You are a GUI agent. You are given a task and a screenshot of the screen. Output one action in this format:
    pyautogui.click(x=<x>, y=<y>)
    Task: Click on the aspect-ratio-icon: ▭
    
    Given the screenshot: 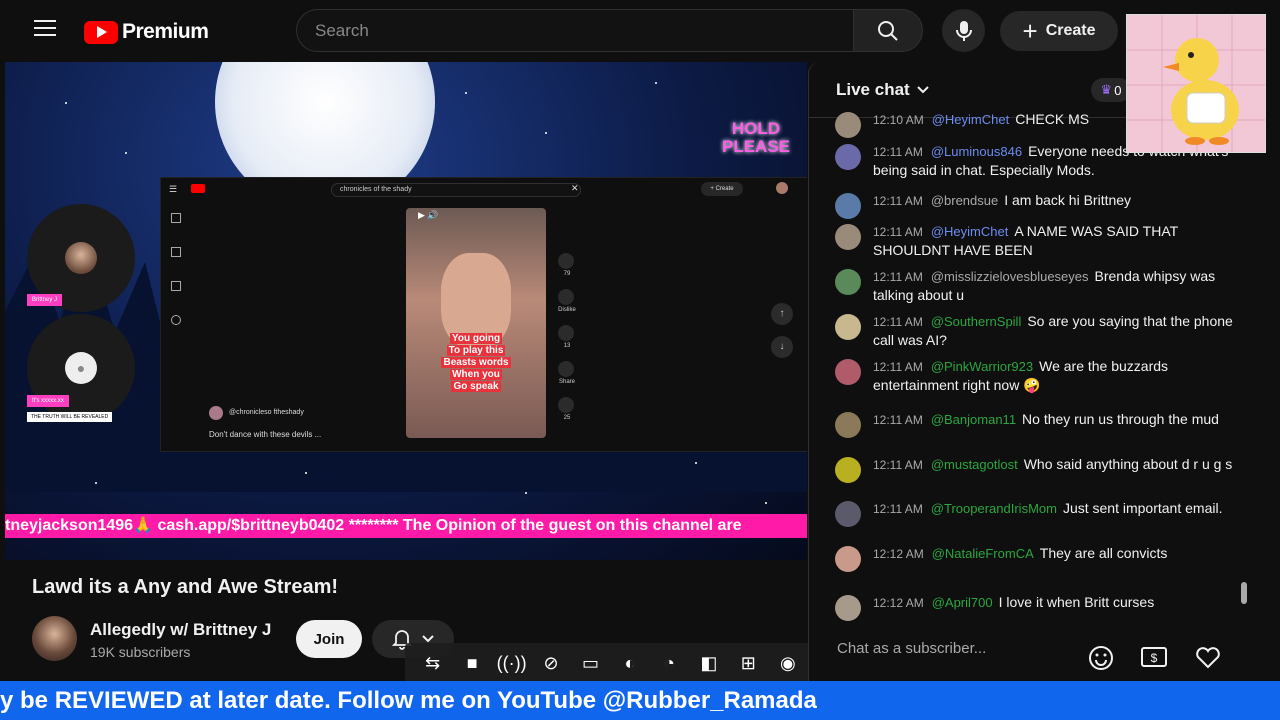 What is the action you would take?
    pyautogui.click(x=591, y=663)
    